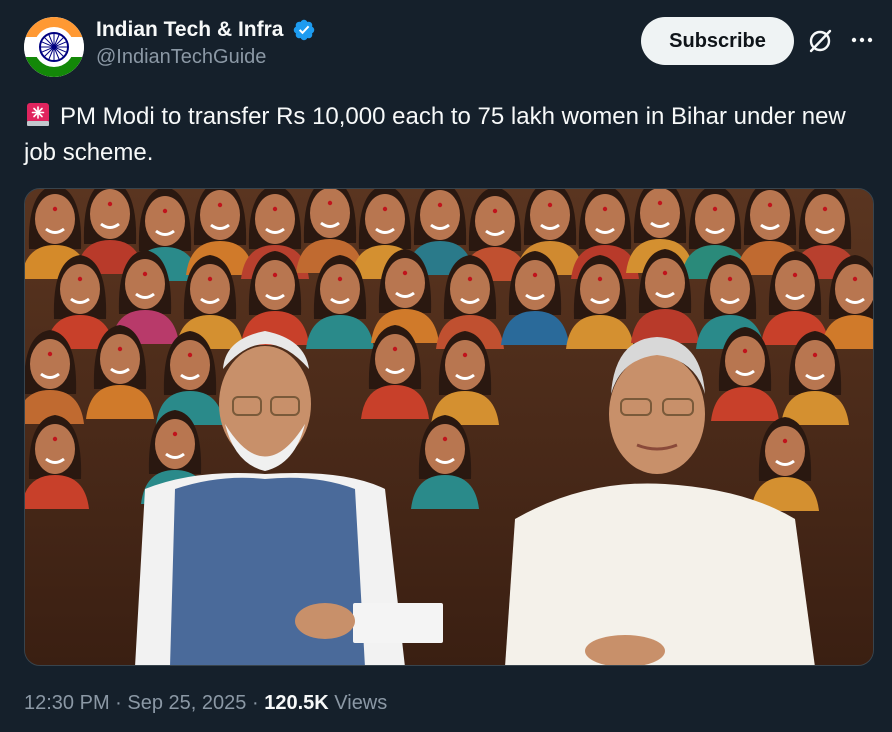  I want to click on tweet-time: 12:30 PM, so click(67, 703).